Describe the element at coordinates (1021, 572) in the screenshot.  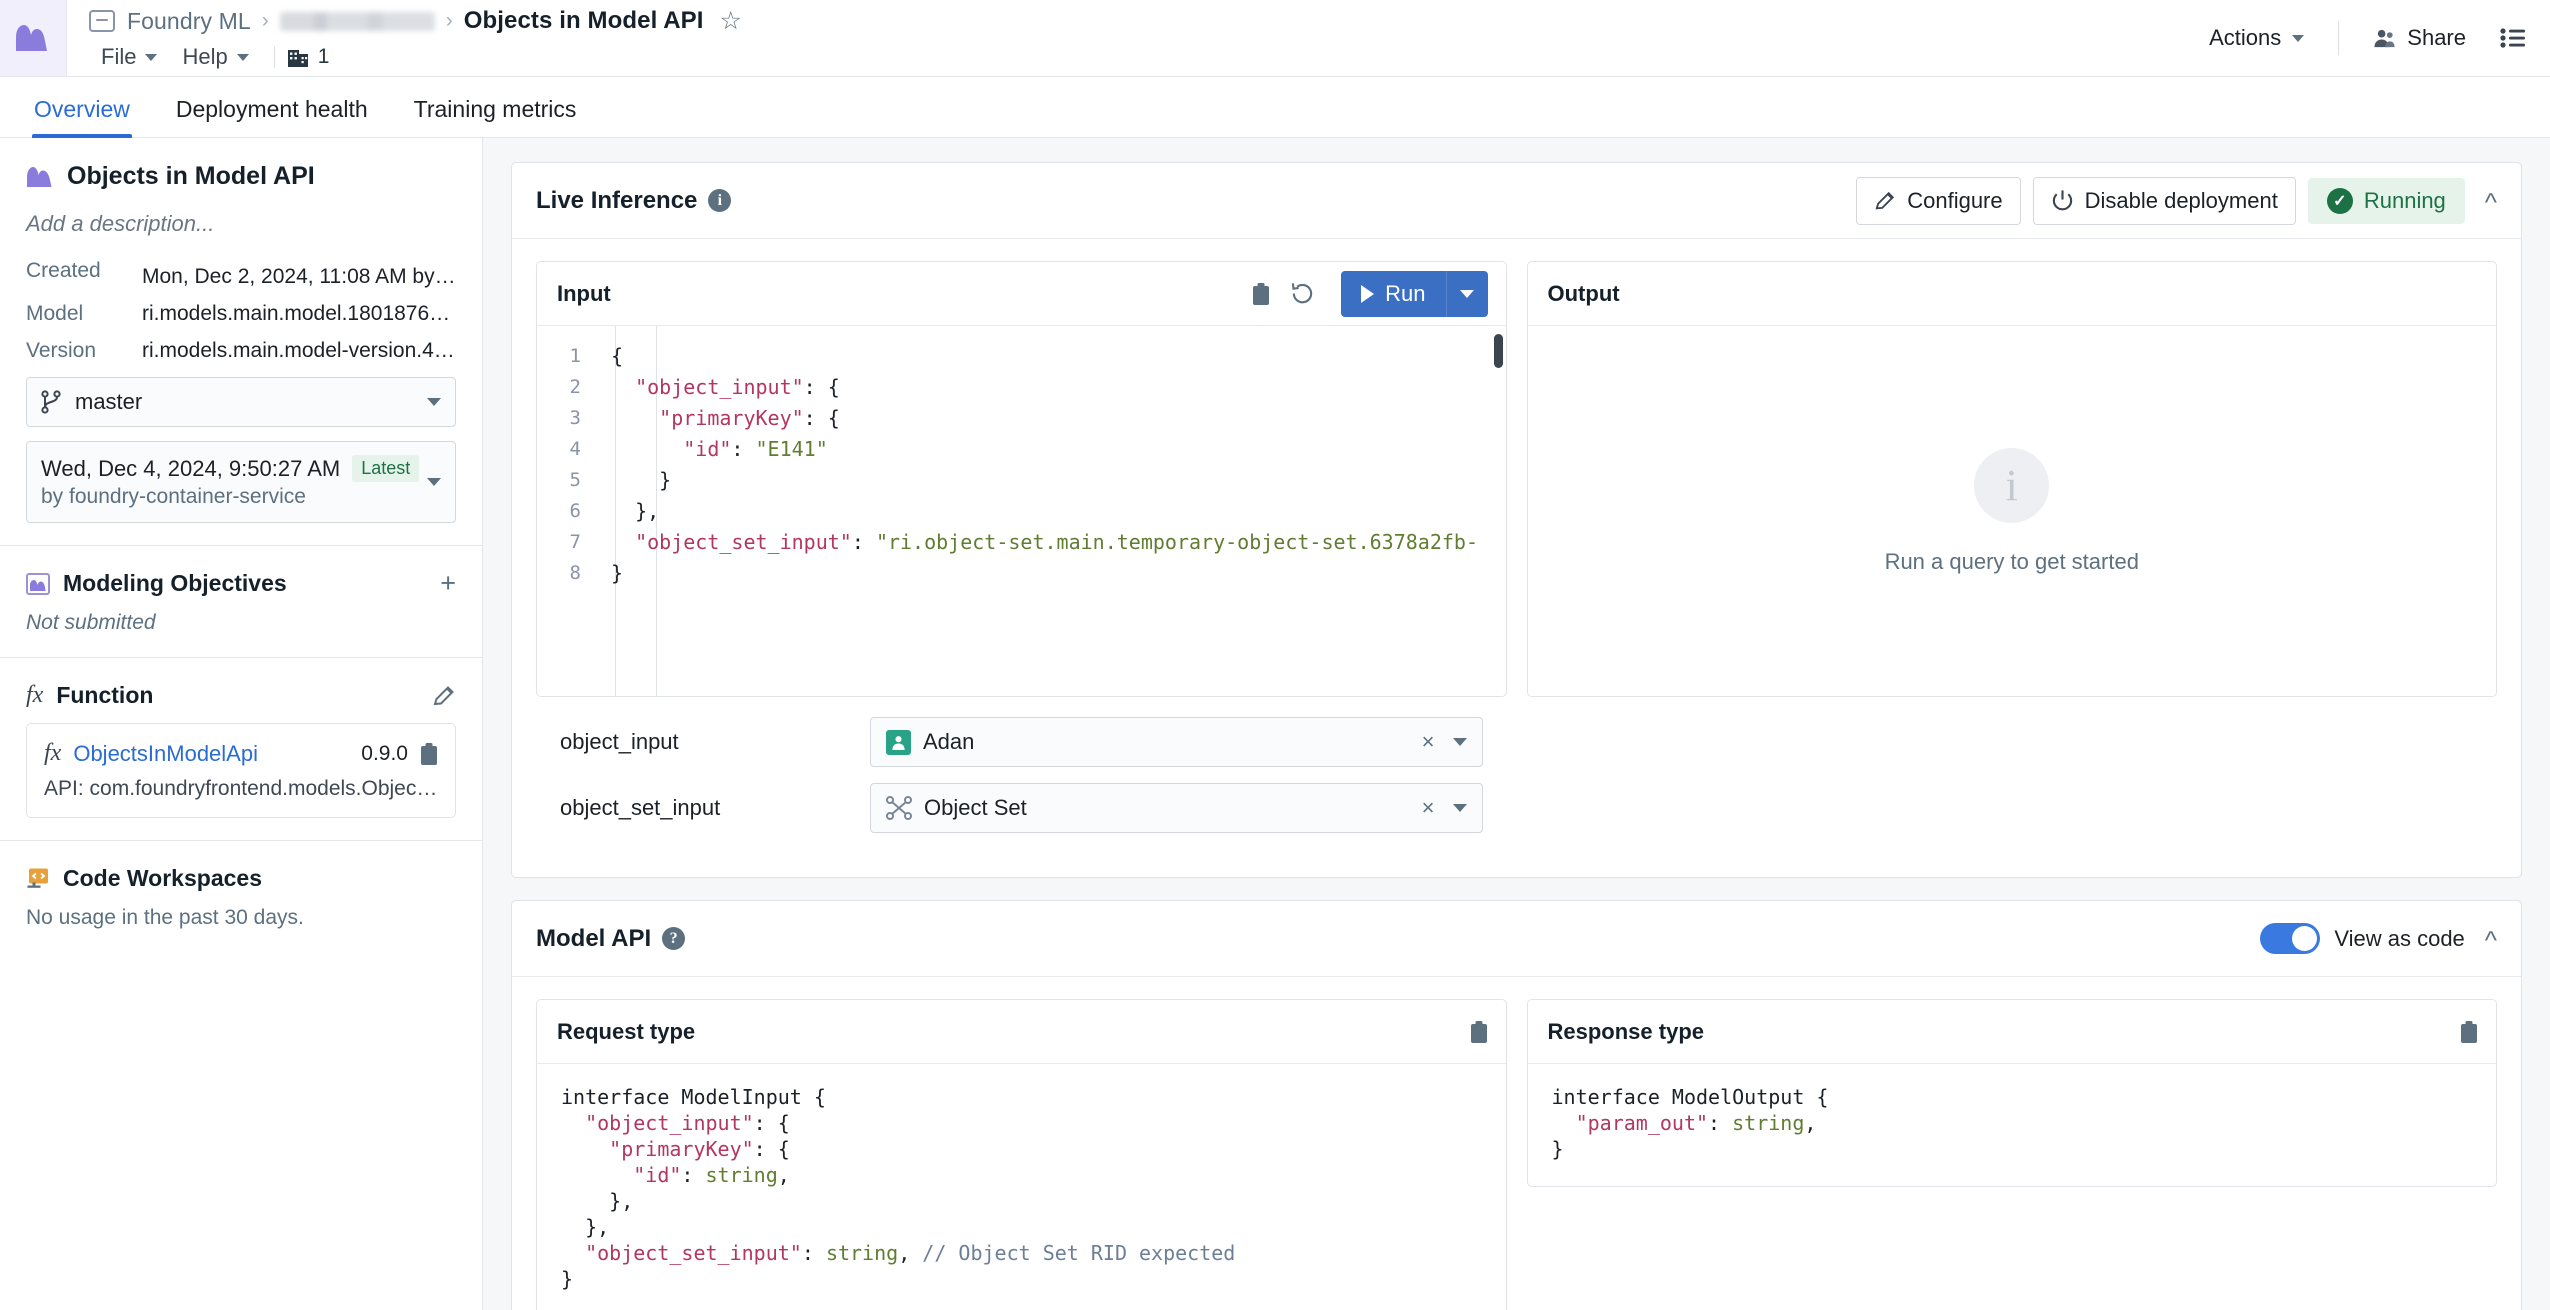
I see `code-line: 8}` at that location.